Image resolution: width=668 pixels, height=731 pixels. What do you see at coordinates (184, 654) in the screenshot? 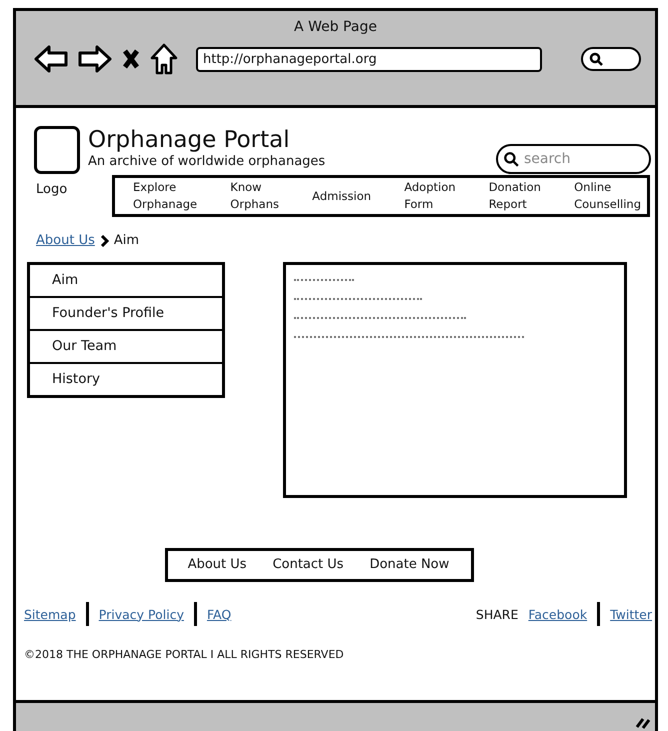
I see `copyright-text: ©2018 THE ORPHANAGE PORTAL I ALL RIGHTS RESERVED` at bounding box center [184, 654].